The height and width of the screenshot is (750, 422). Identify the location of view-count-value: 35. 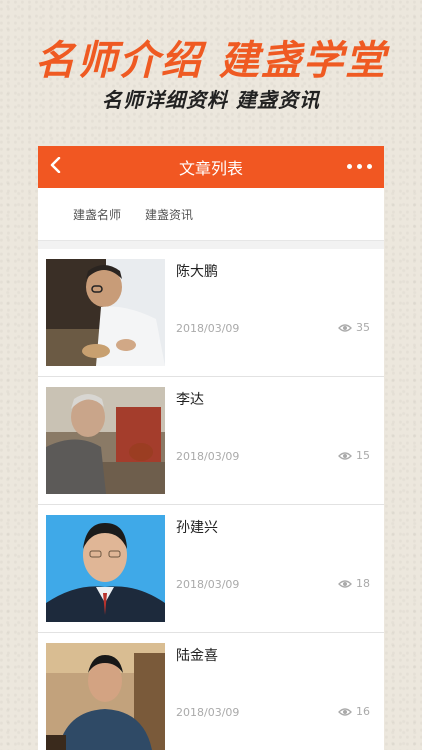
(363, 327).